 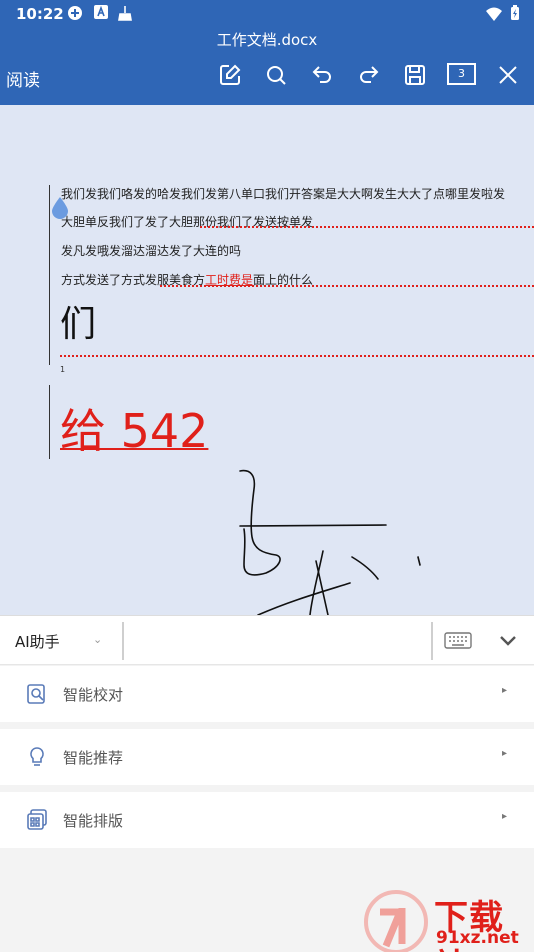 I want to click on search-icon, so click(x=276, y=75).